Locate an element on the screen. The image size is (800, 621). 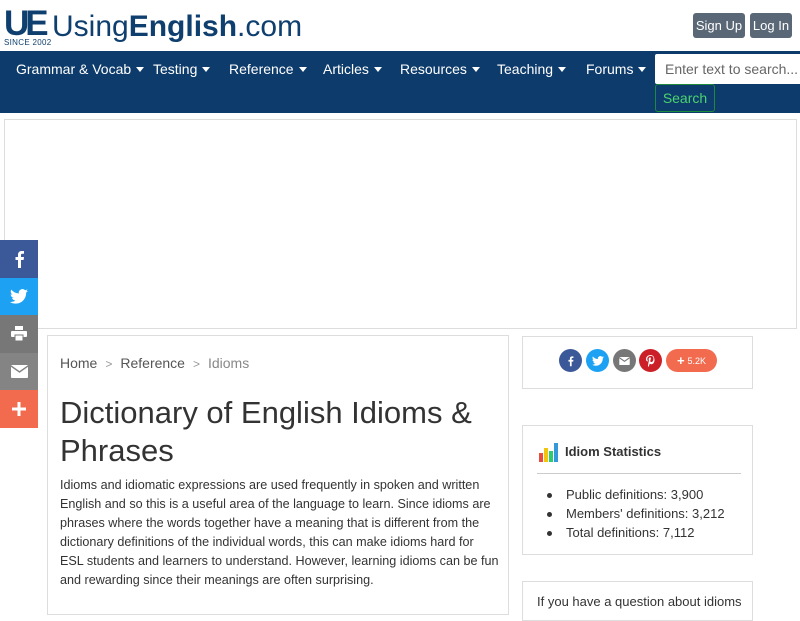
pinterest-icon is located at coordinates (650, 360).